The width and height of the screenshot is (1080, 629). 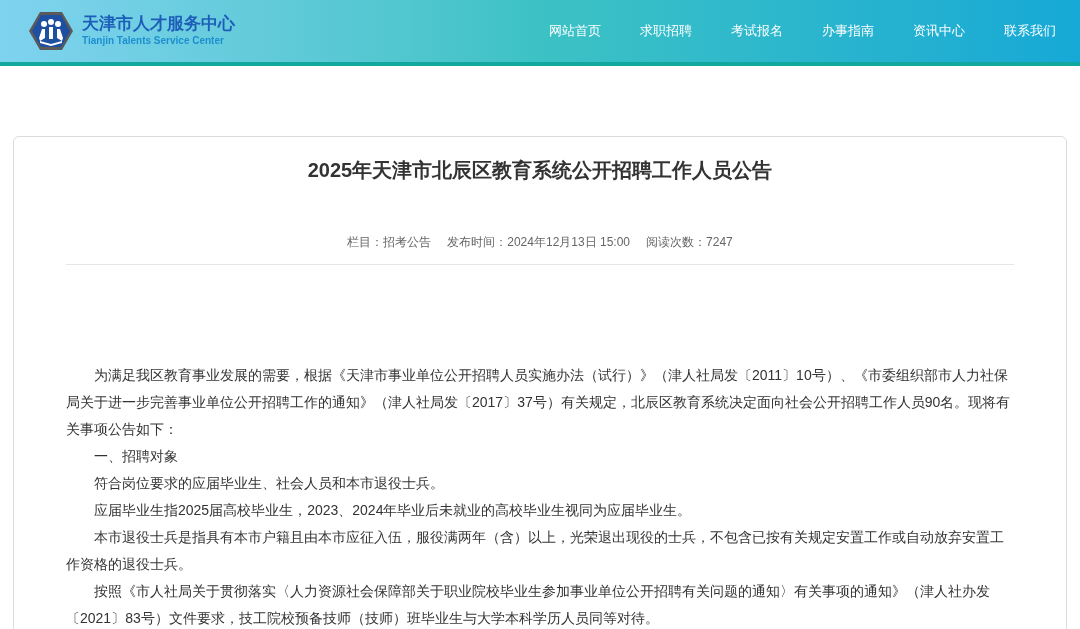 What do you see at coordinates (153, 41) in the screenshot?
I see `site-name-english: Tianjin Talents Service Center` at bounding box center [153, 41].